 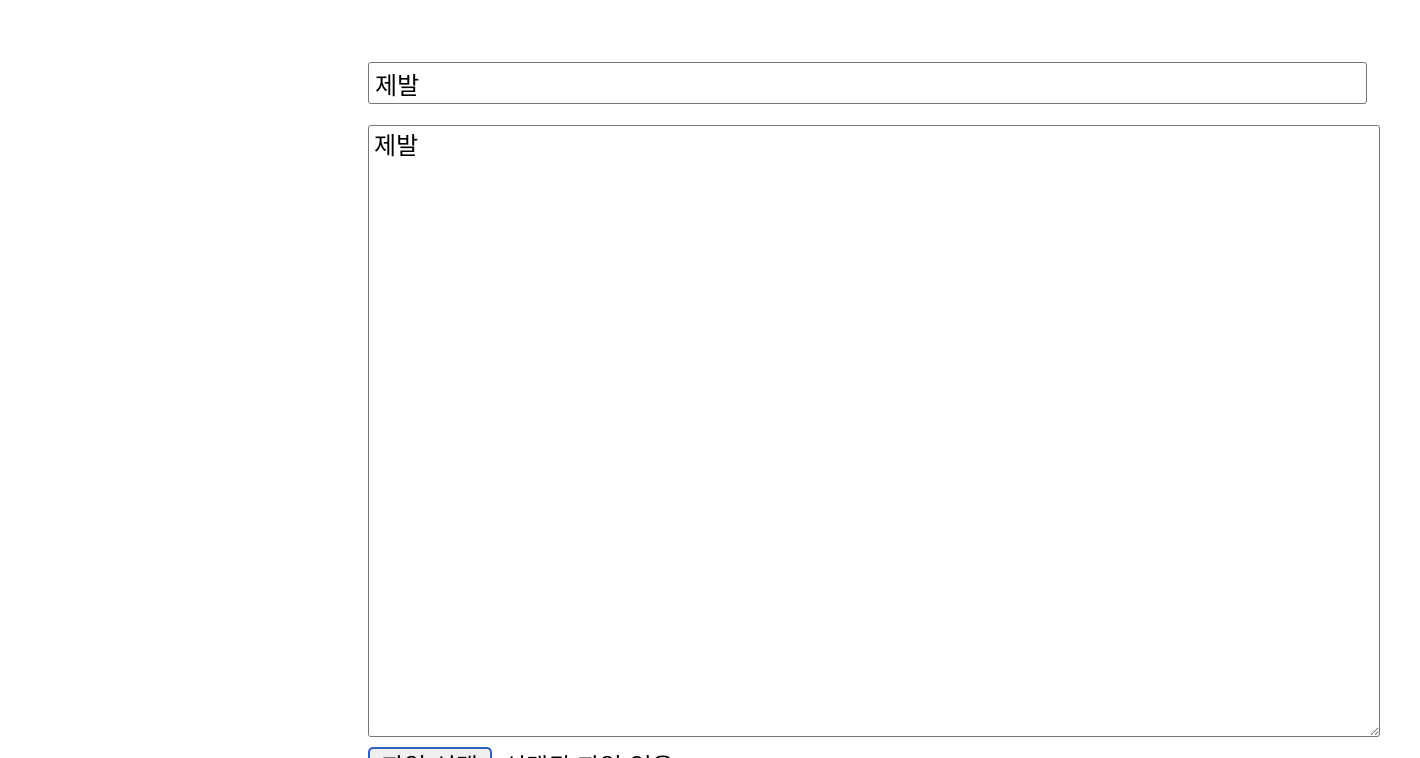 I want to click on file-status-text: 선택된 파일 없음, so click(x=589, y=752).